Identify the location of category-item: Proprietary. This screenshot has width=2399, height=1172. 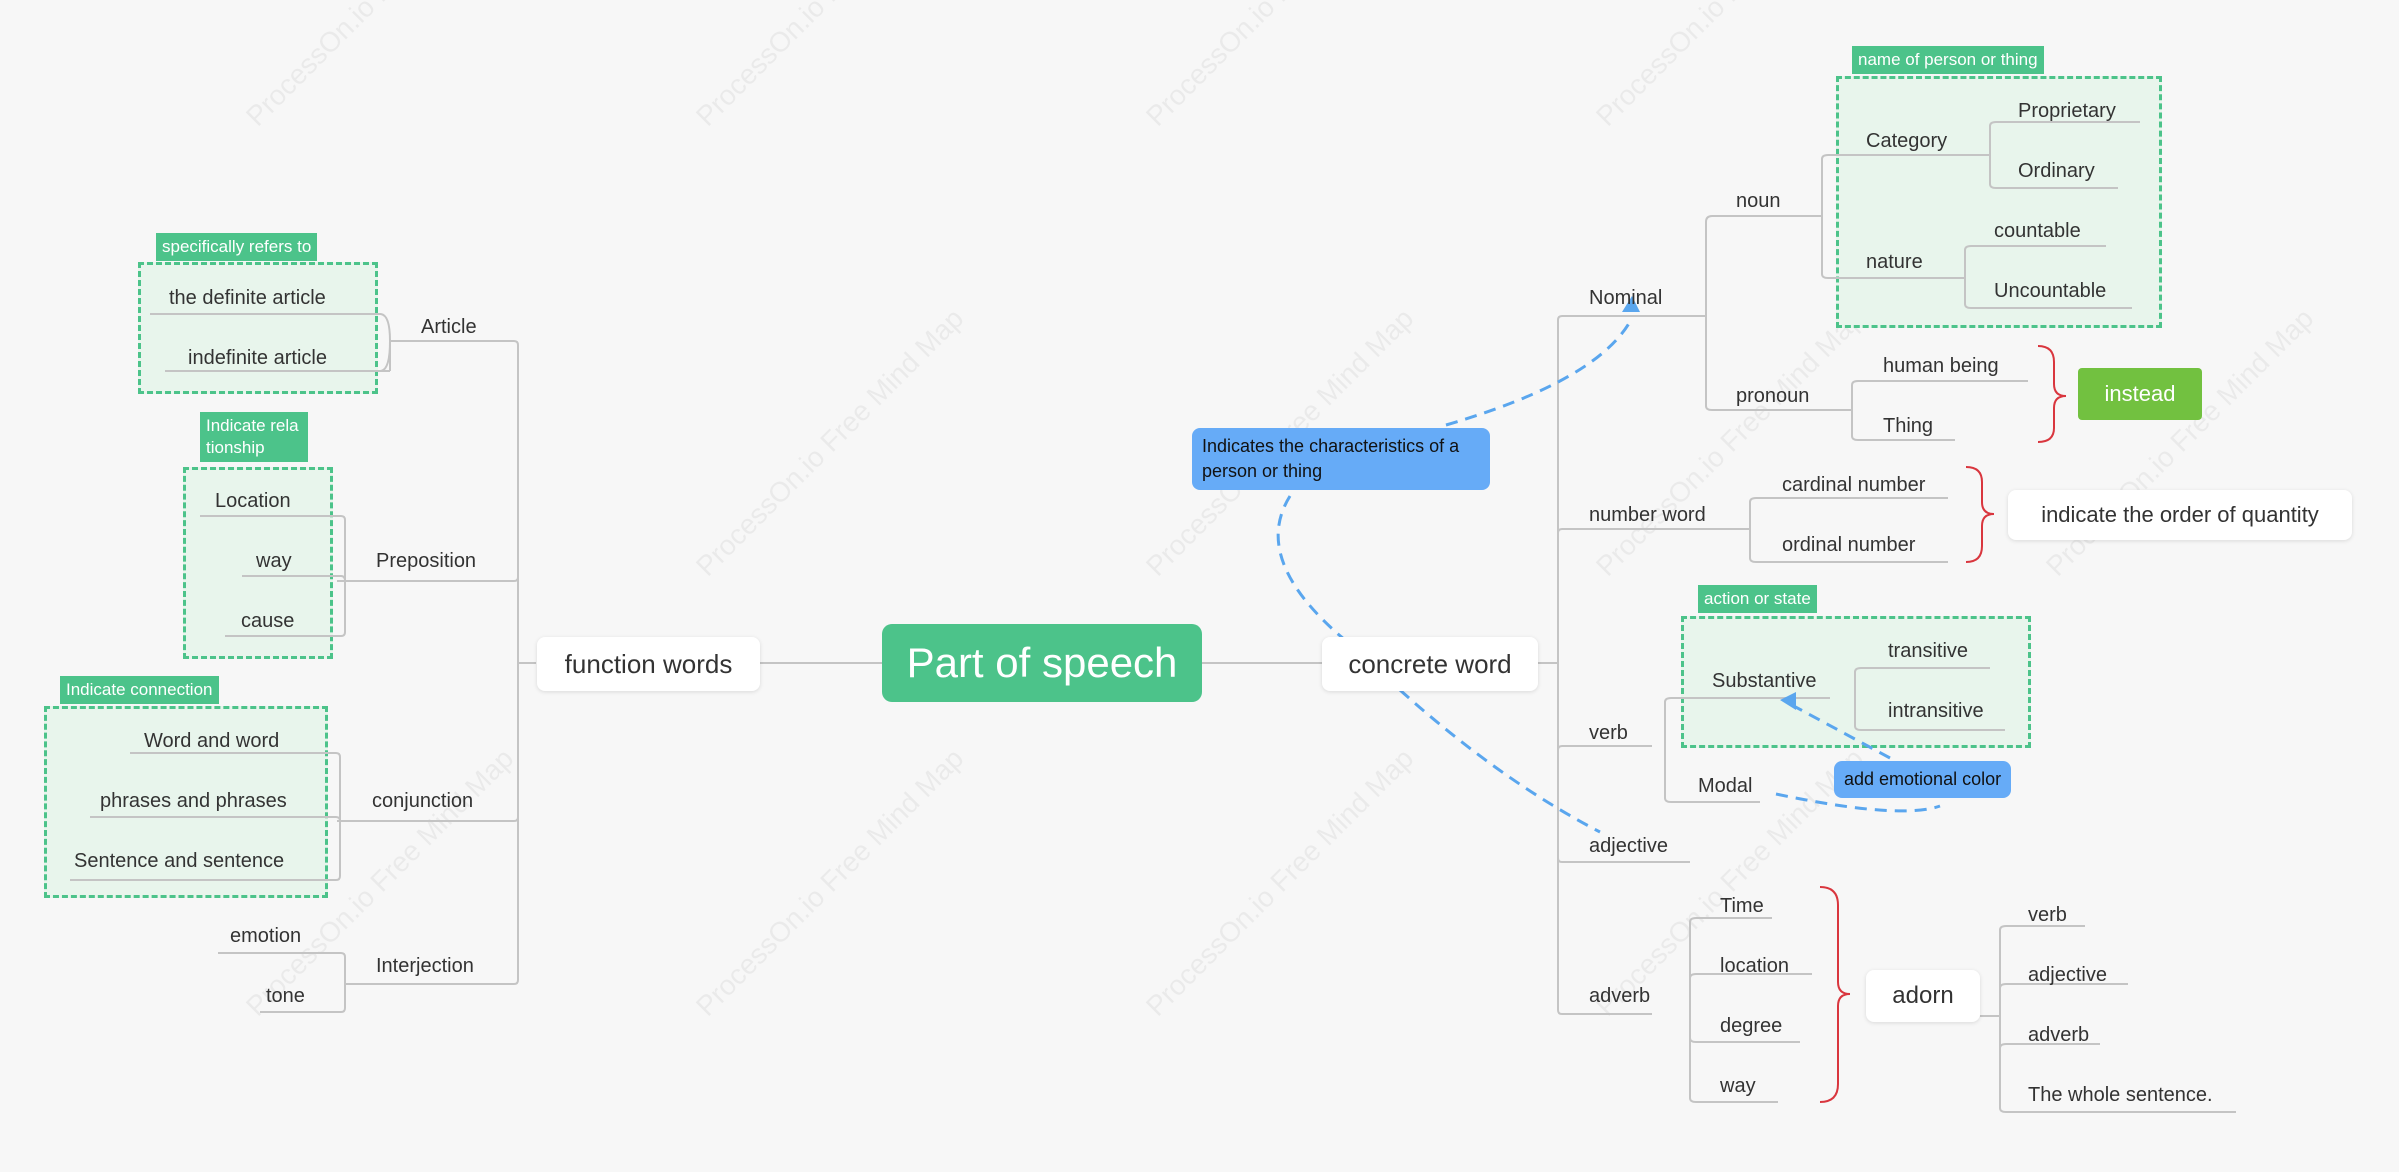
(2067, 111).